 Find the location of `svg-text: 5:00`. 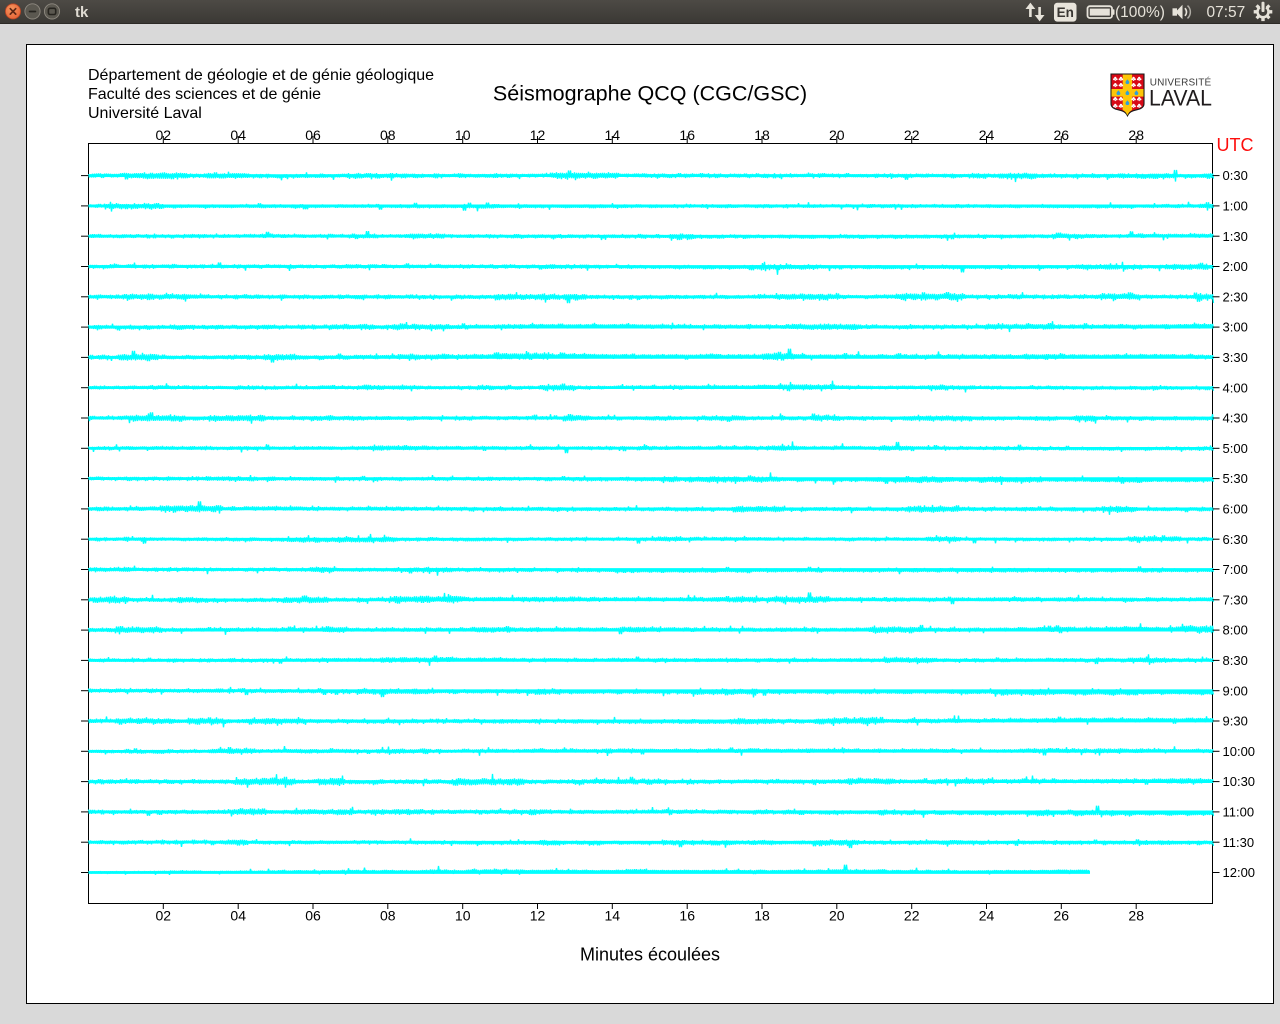

svg-text: 5:00 is located at coordinates (1235, 448).